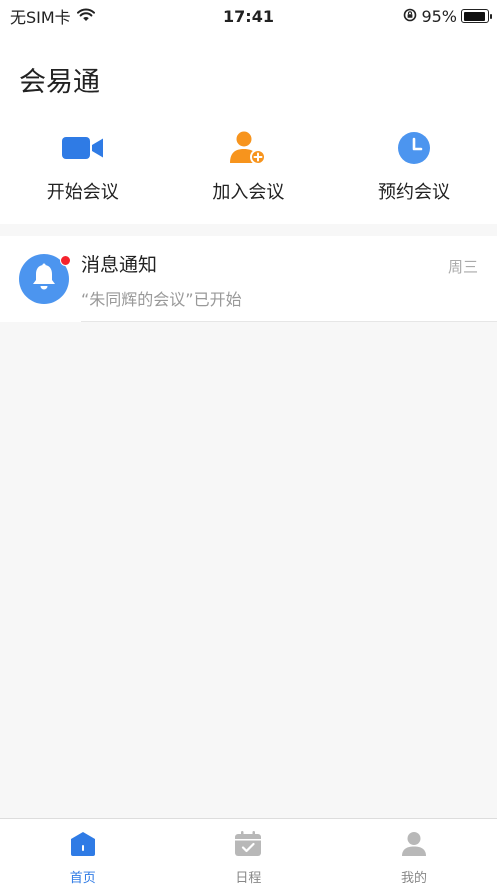 This screenshot has width=497, height=885. What do you see at coordinates (83, 148) in the screenshot?
I see `video-camera-icon` at bounding box center [83, 148].